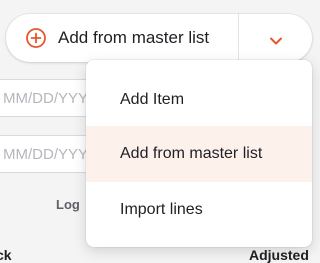 The width and height of the screenshot is (320, 263). Describe the element at coordinates (6, 255) in the screenshot. I see `column-header-left: ck` at that location.